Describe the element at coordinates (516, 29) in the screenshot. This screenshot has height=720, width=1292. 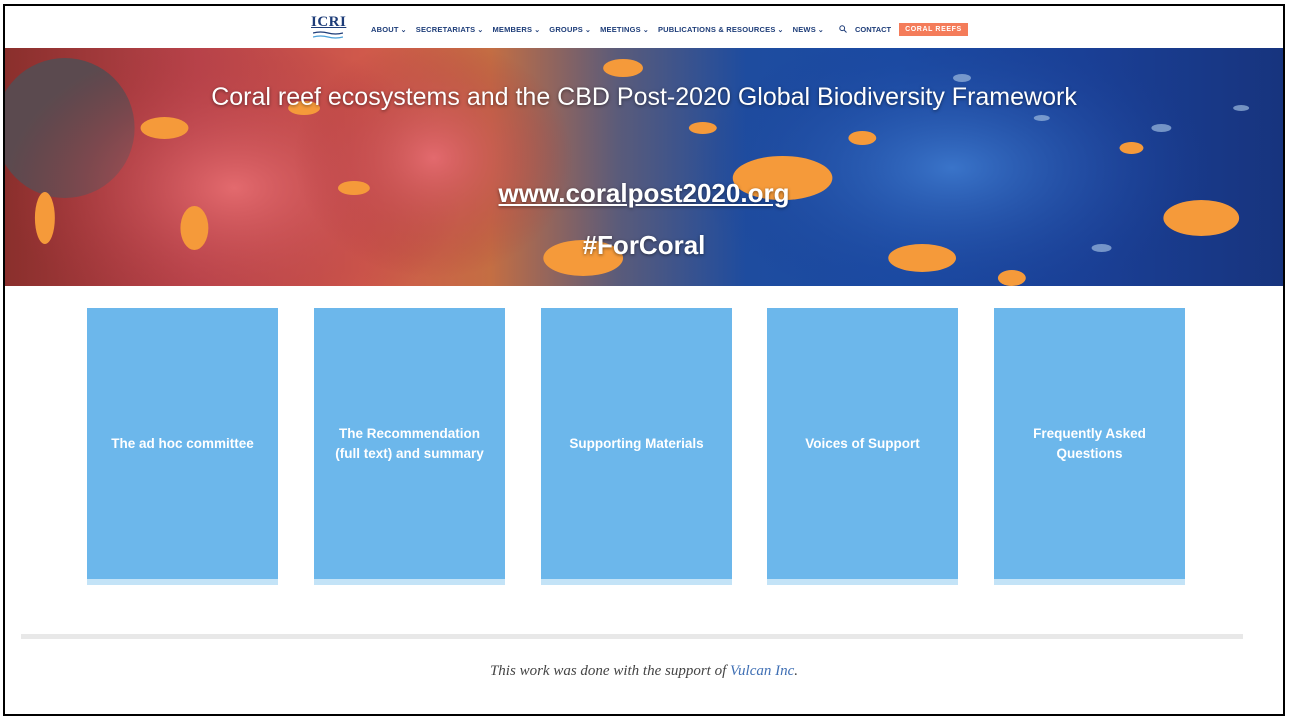
I see `menu-members: MEMBERS ⌄` at that location.